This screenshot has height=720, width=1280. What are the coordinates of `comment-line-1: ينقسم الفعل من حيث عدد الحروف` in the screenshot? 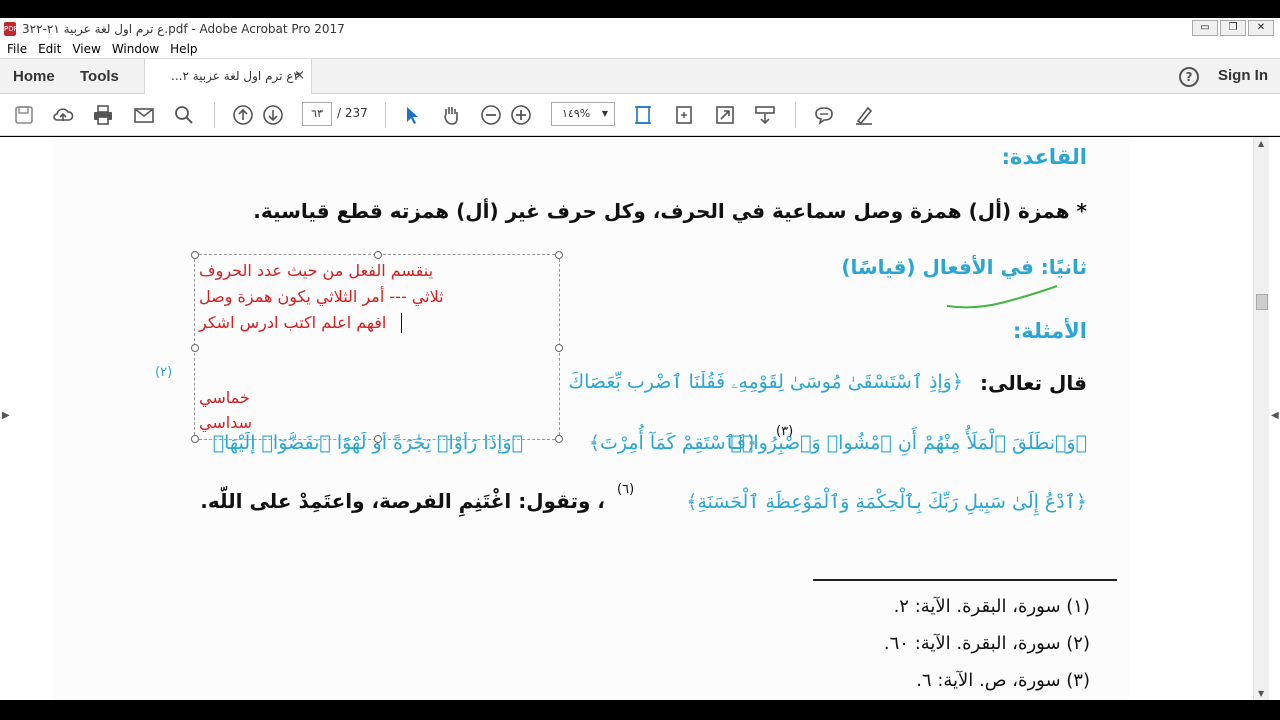 It's located at (316, 270).